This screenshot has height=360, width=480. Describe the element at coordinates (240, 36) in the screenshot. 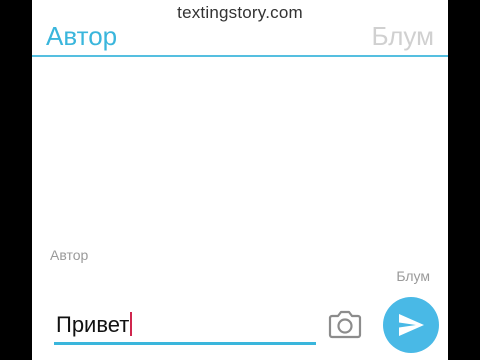

I see `tab-bar: Автор Блум` at that location.